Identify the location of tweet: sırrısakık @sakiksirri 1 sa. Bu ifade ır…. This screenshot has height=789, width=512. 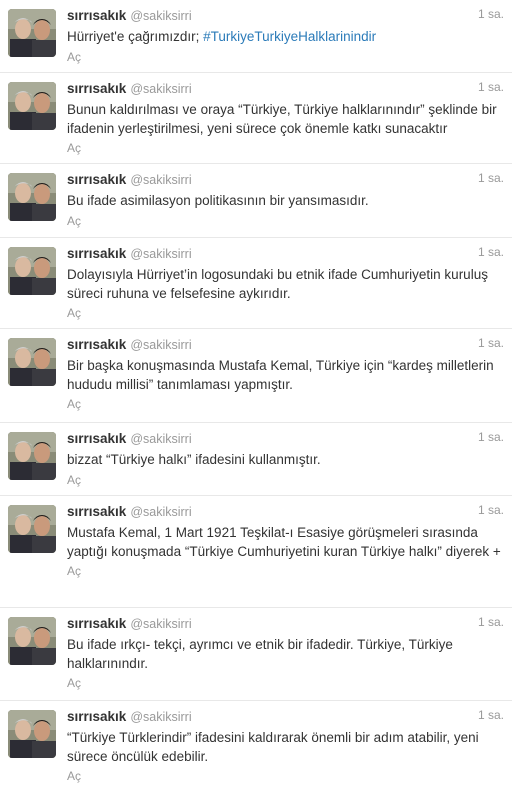
(256, 654).